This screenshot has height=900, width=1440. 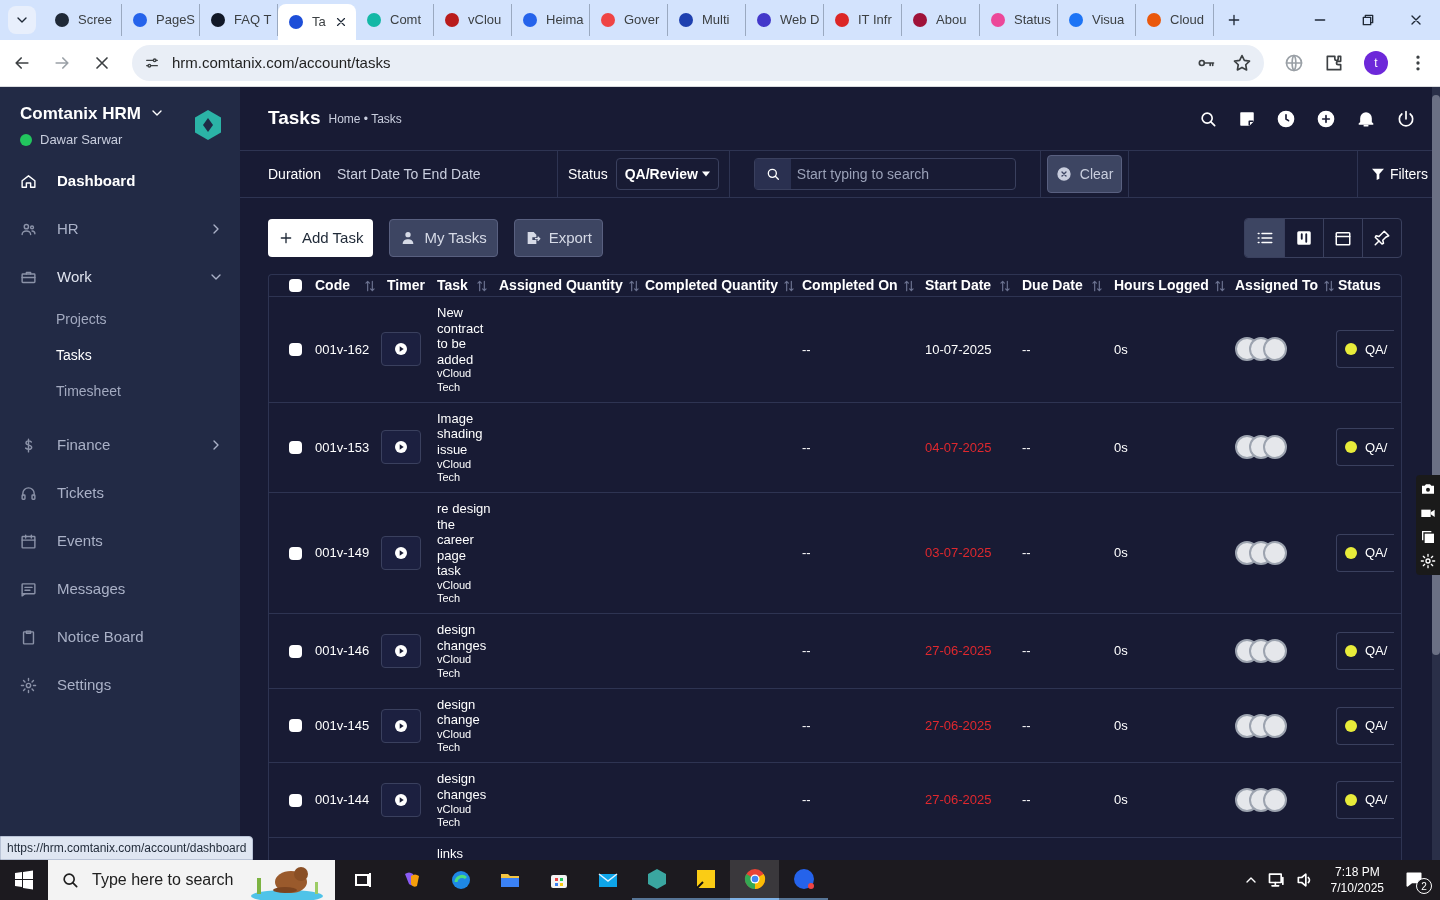 I want to click on task-name: New contract to be added, so click(x=465, y=336).